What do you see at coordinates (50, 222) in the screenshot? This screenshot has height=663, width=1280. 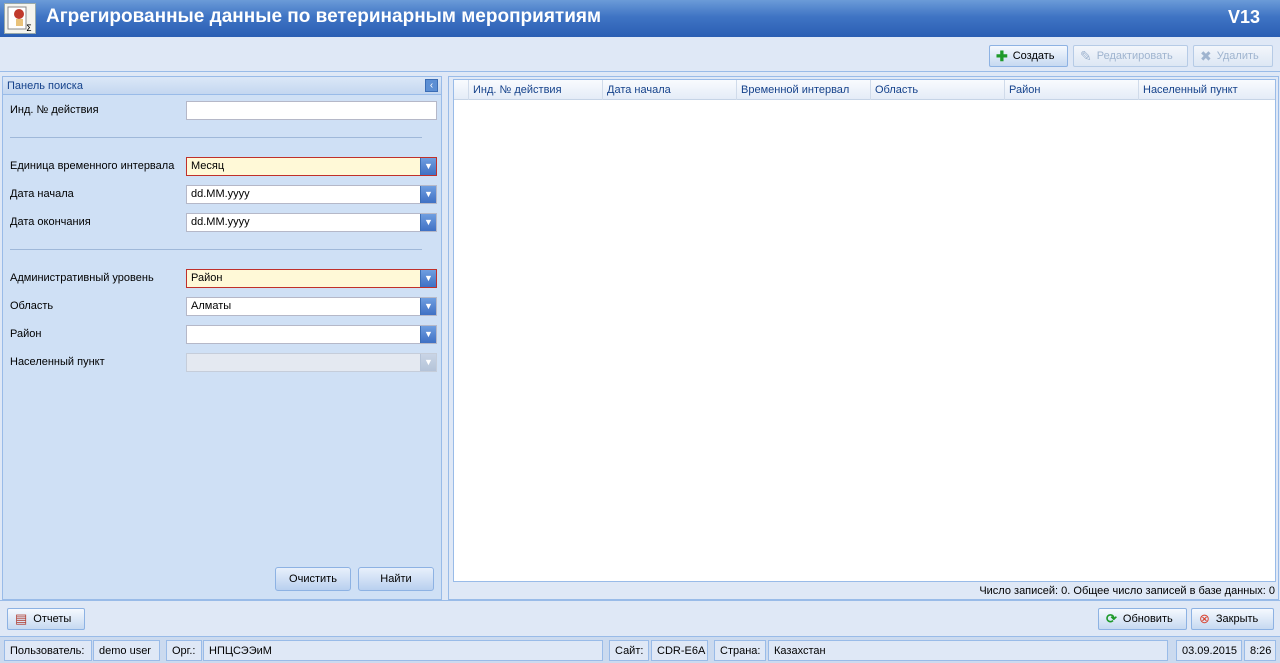 I see `end-date-label: Дата окончания` at bounding box center [50, 222].